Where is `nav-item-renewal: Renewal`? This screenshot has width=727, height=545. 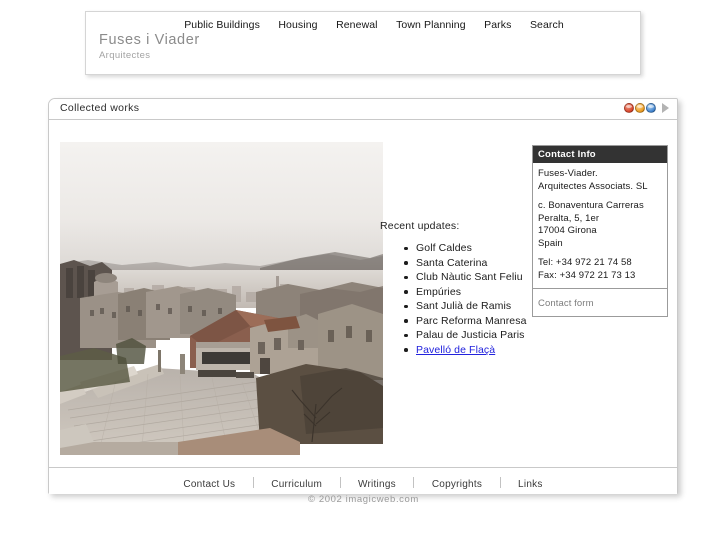 nav-item-renewal: Renewal is located at coordinates (357, 25).